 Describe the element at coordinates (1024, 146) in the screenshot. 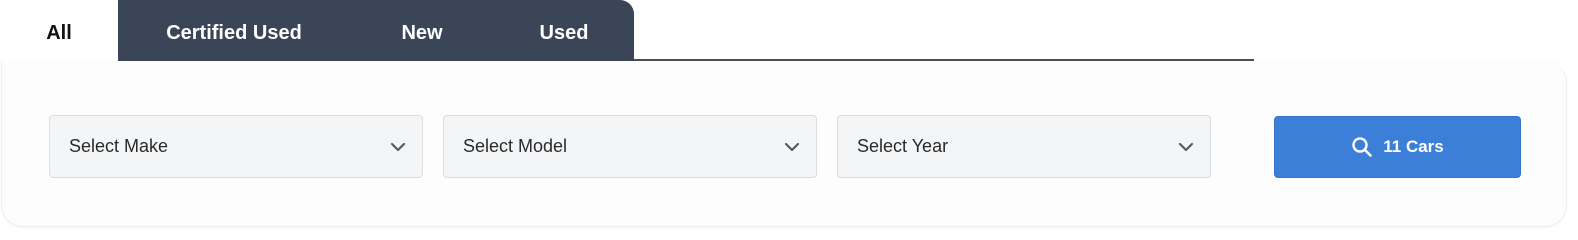

I see `year-select: Select Year` at that location.